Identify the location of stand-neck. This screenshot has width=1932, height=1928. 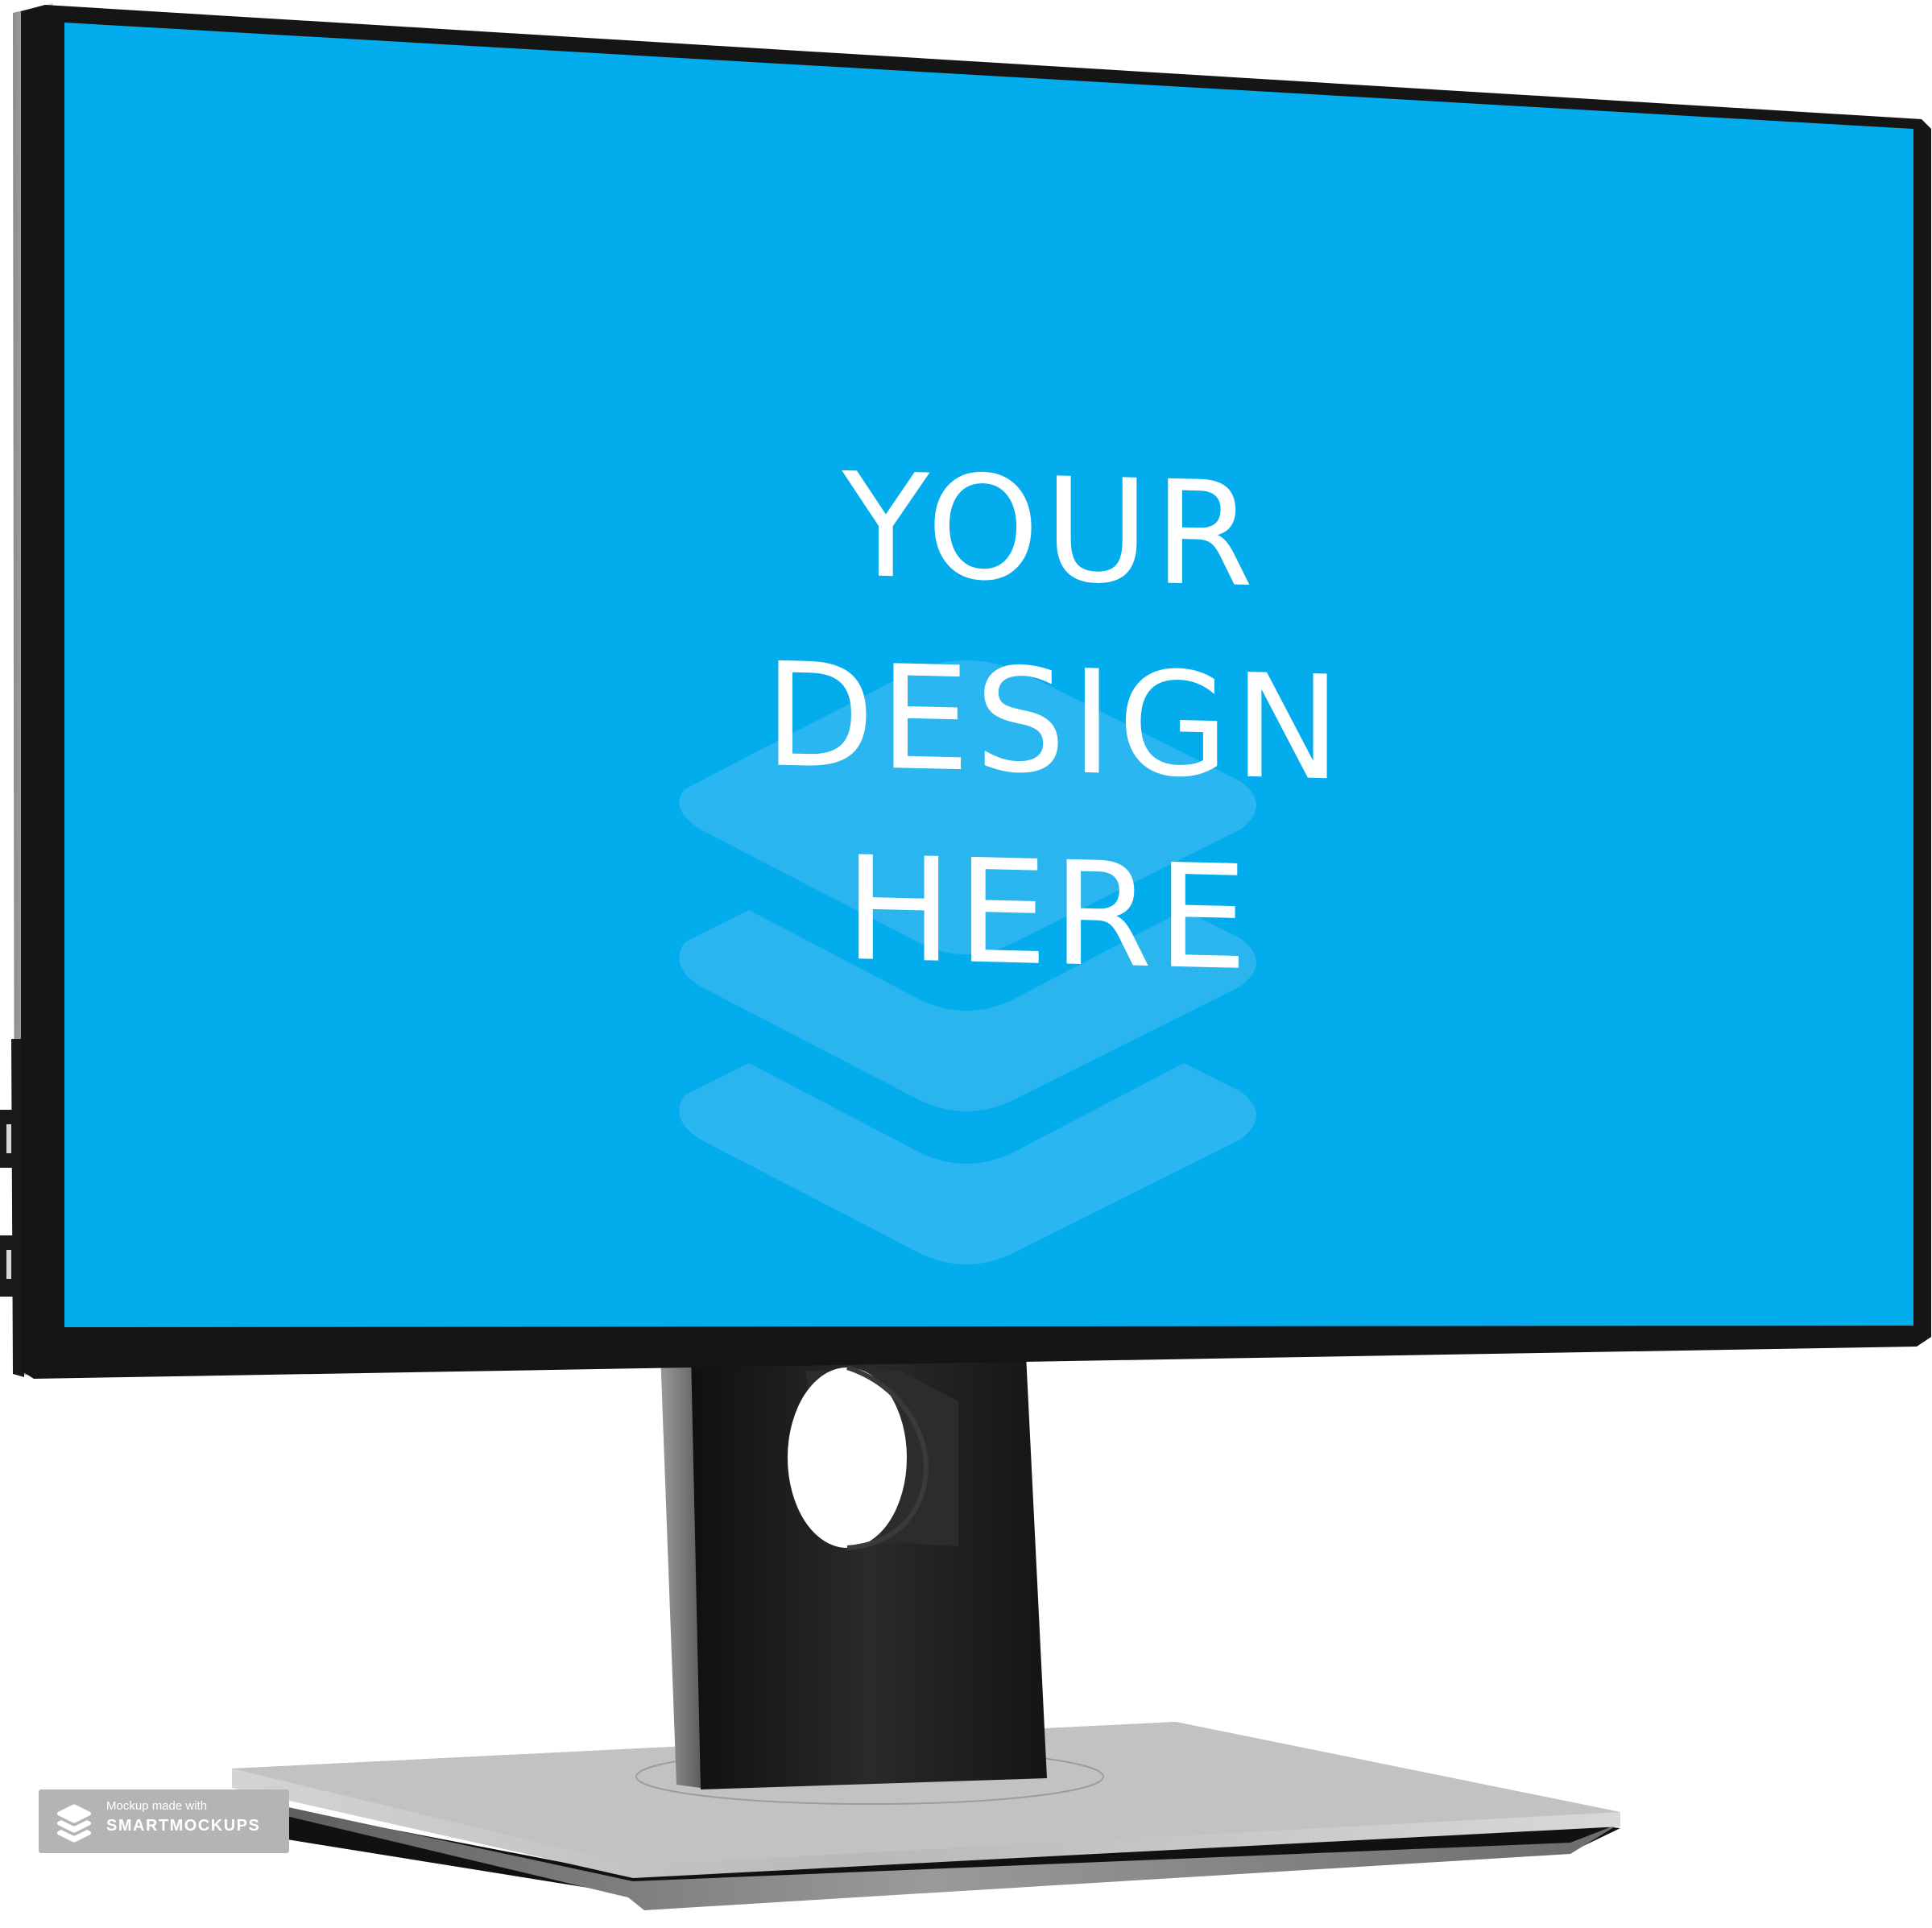
(853, 1571).